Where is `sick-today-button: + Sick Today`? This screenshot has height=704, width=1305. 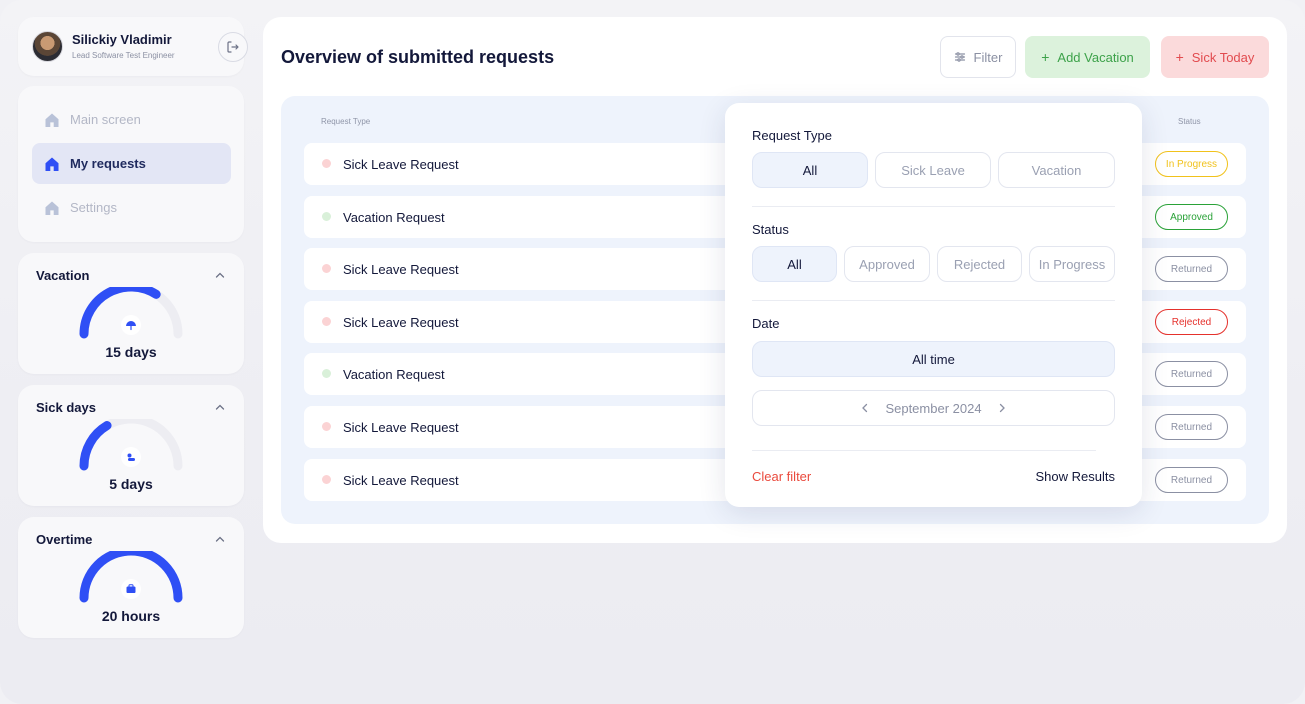 sick-today-button: + Sick Today is located at coordinates (1215, 57).